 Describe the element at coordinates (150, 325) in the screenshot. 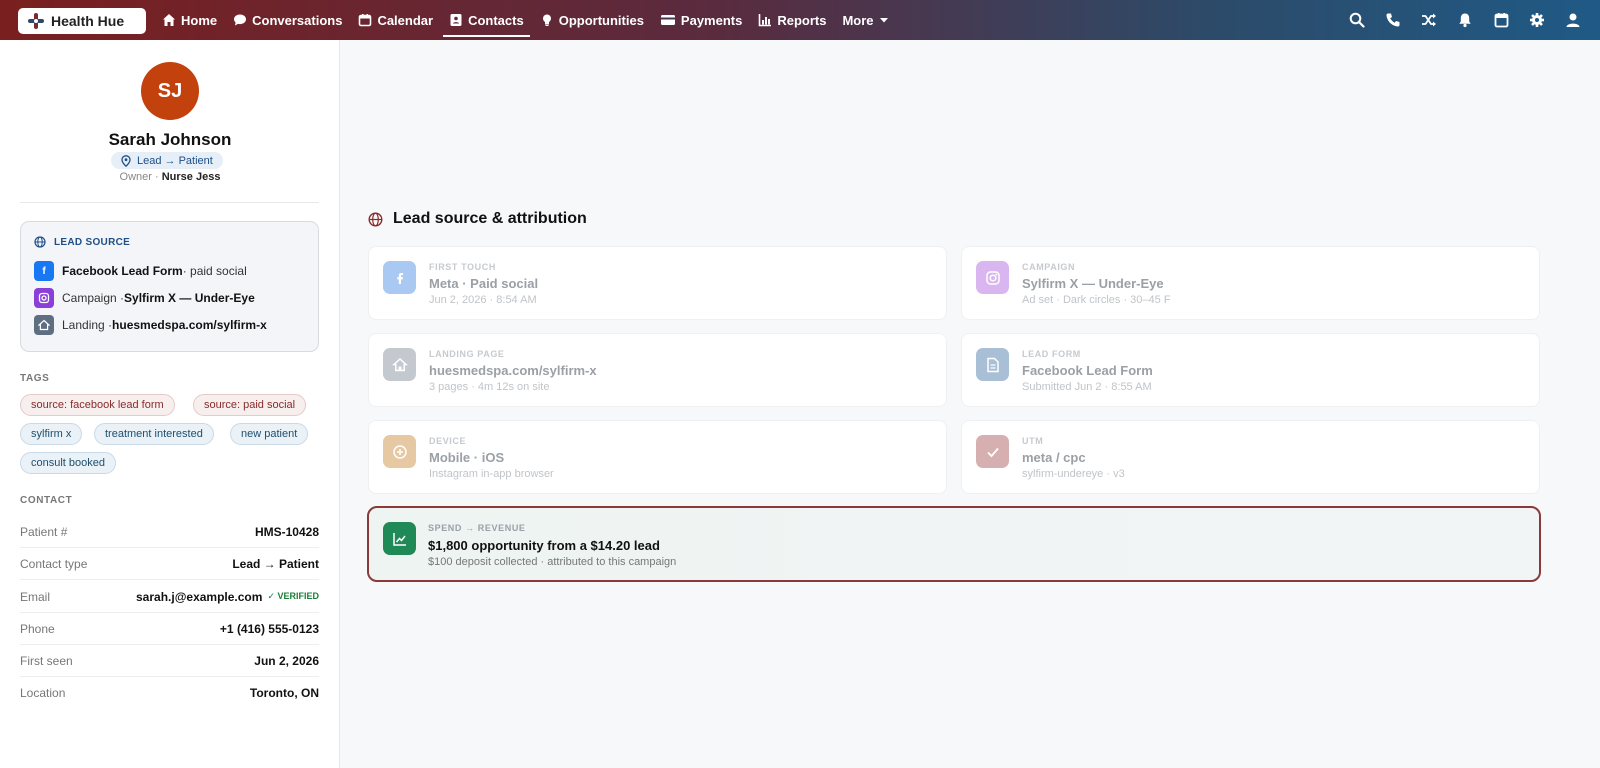

I see `lead-landing-row: Landing · huesmedspa.com/sylfirm-x` at that location.